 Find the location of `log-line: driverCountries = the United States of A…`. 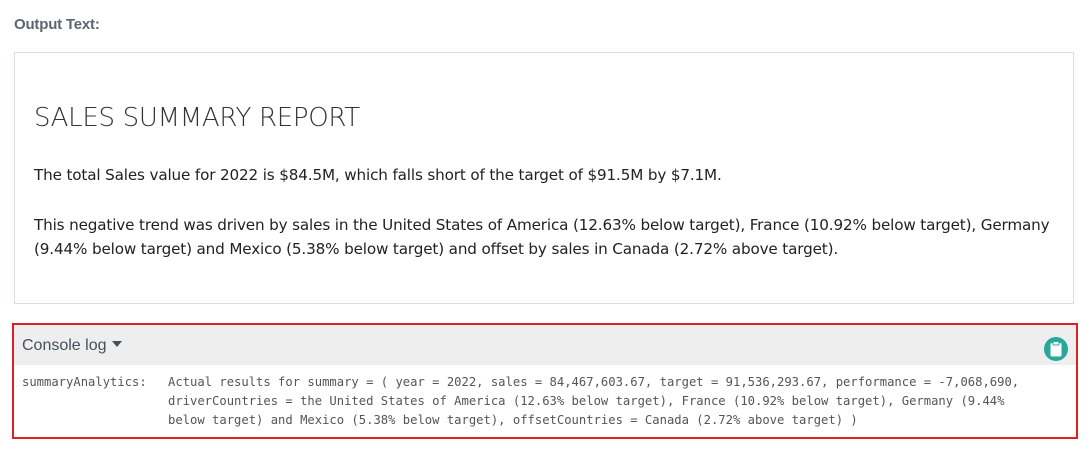

log-line: driverCountries = the United States of A… is located at coordinates (586, 401).